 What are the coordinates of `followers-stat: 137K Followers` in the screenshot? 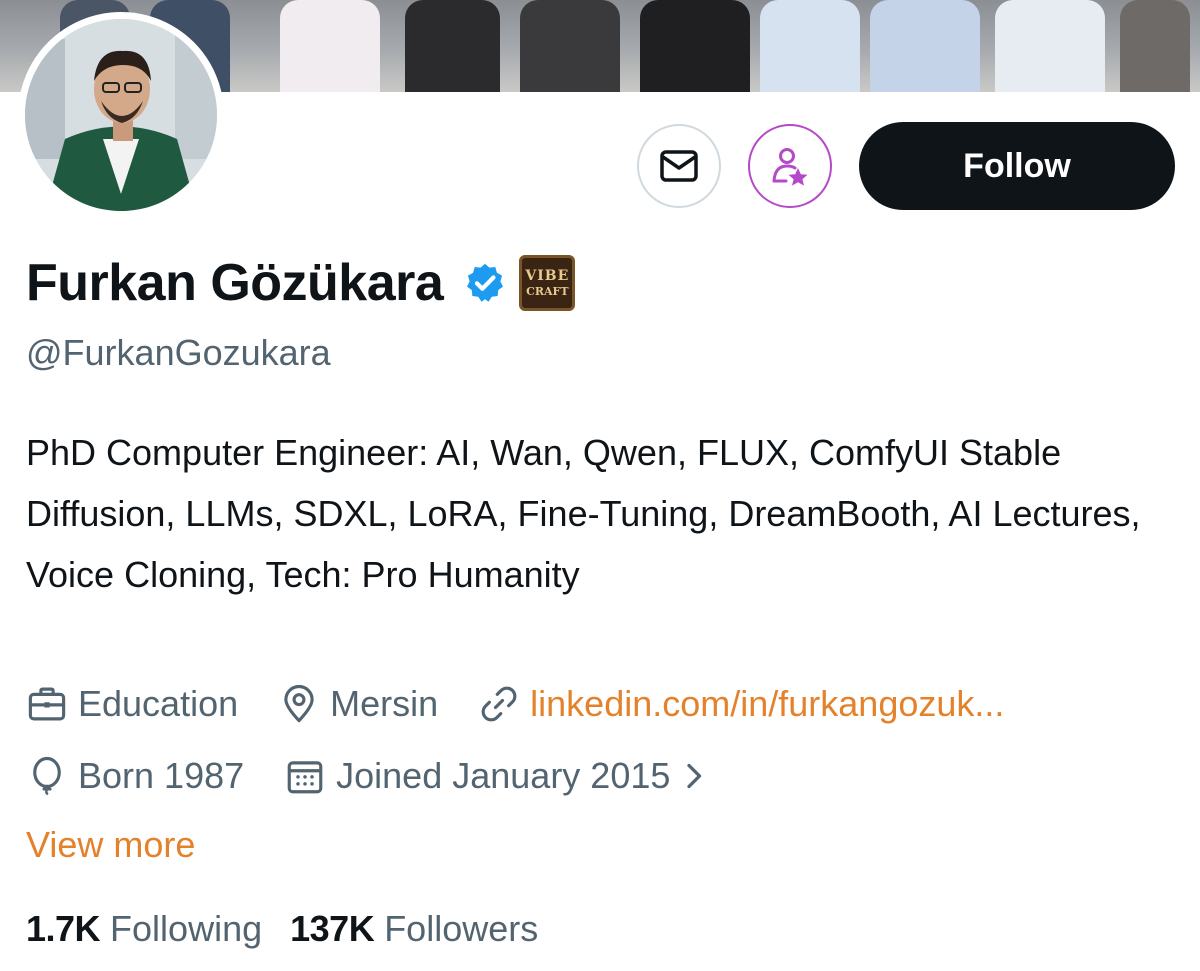 It's located at (414, 929).